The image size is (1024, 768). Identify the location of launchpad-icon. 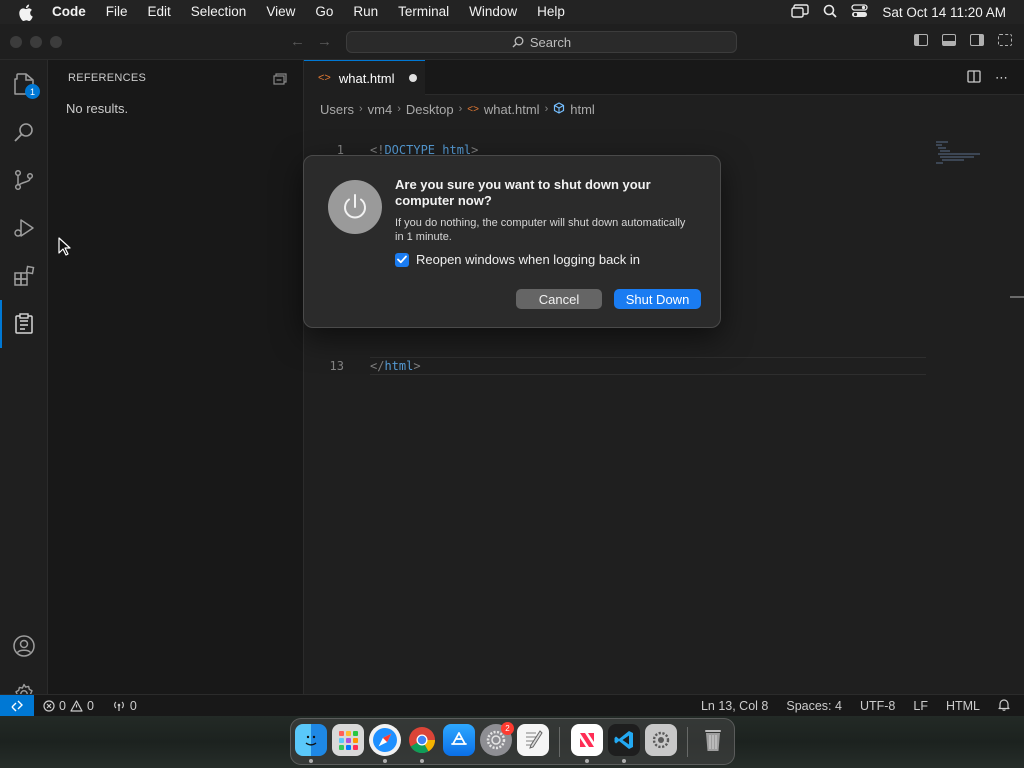
(348, 740).